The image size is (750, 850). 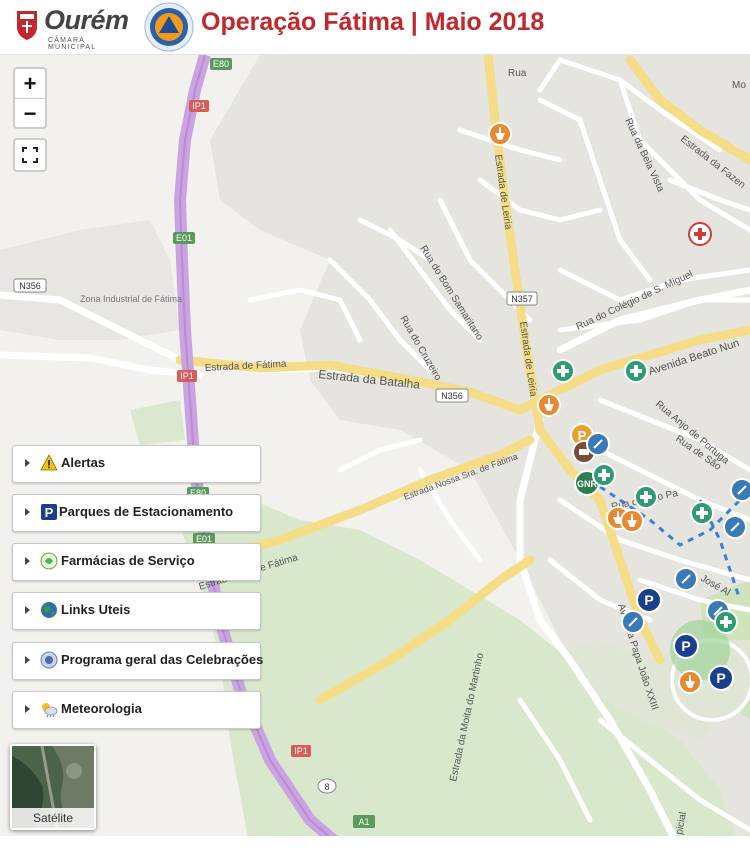 I want to click on layer-label: Alertas, so click(x=83, y=462).